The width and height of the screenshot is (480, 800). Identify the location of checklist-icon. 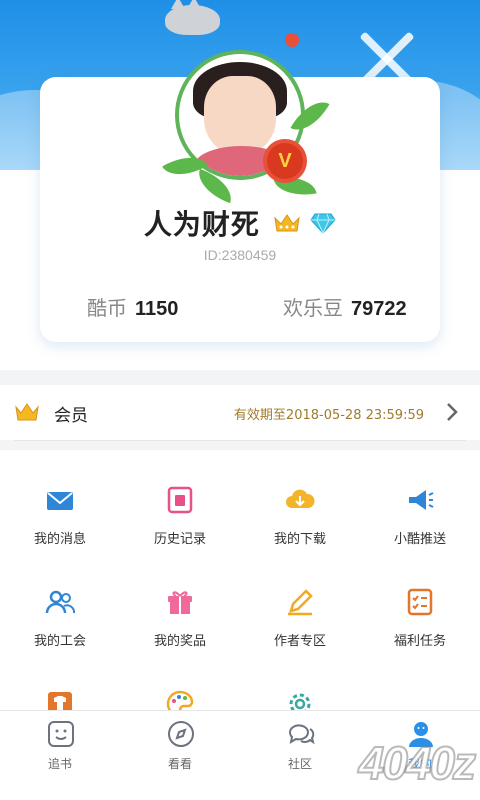
(420, 602).